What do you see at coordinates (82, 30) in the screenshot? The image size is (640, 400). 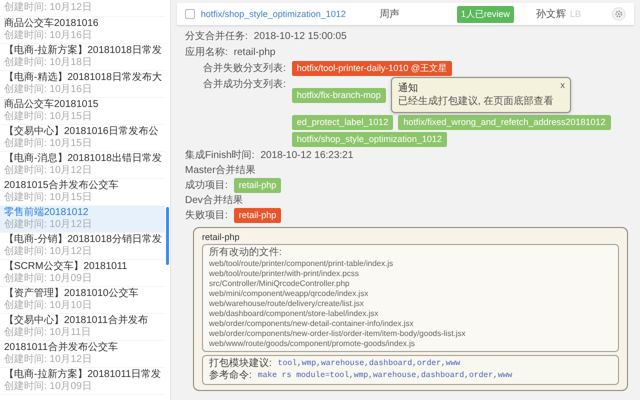 I see `sidebar-item: 商品公交车20181016 创建时间: 10月16日` at bounding box center [82, 30].